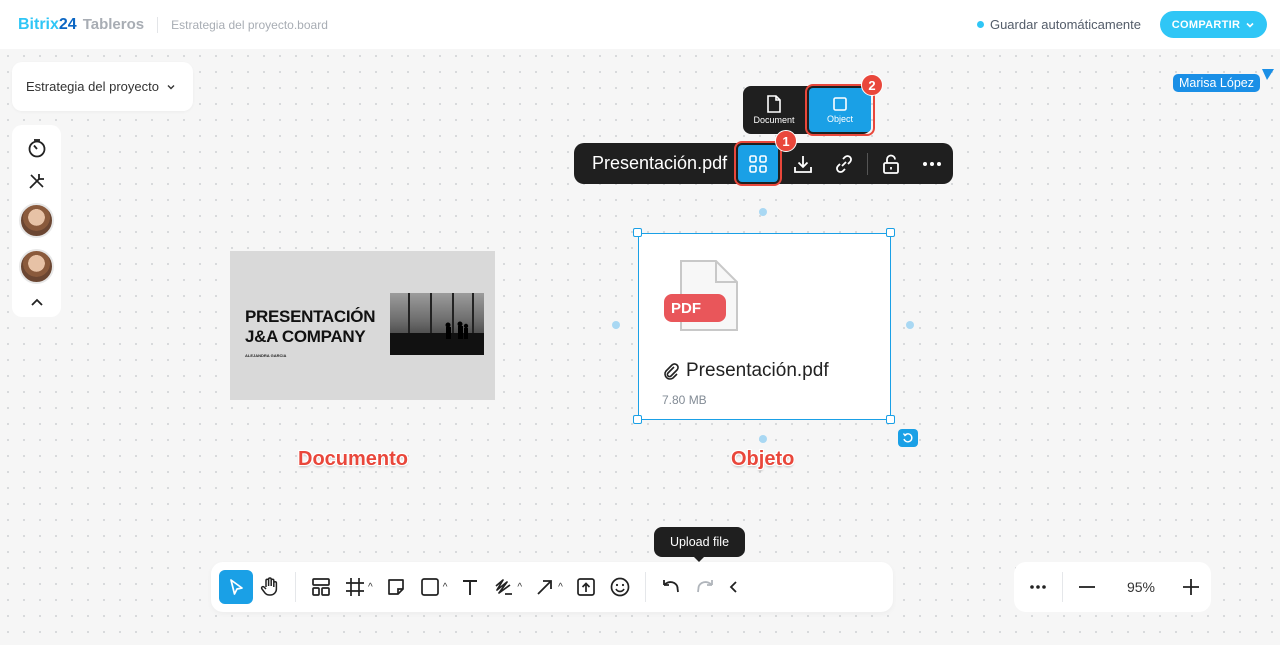 The image size is (1280, 645). Describe the element at coordinates (355, 587) in the screenshot. I see `frame-icon` at that location.